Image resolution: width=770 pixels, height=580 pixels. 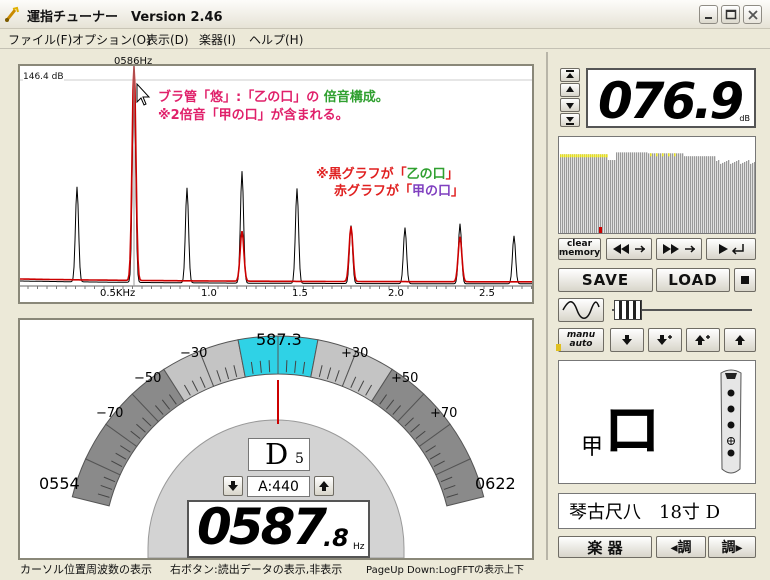 What do you see at coordinates (708, 14) in the screenshot?
I see `minimize-button` at bounding box center [708, 14].